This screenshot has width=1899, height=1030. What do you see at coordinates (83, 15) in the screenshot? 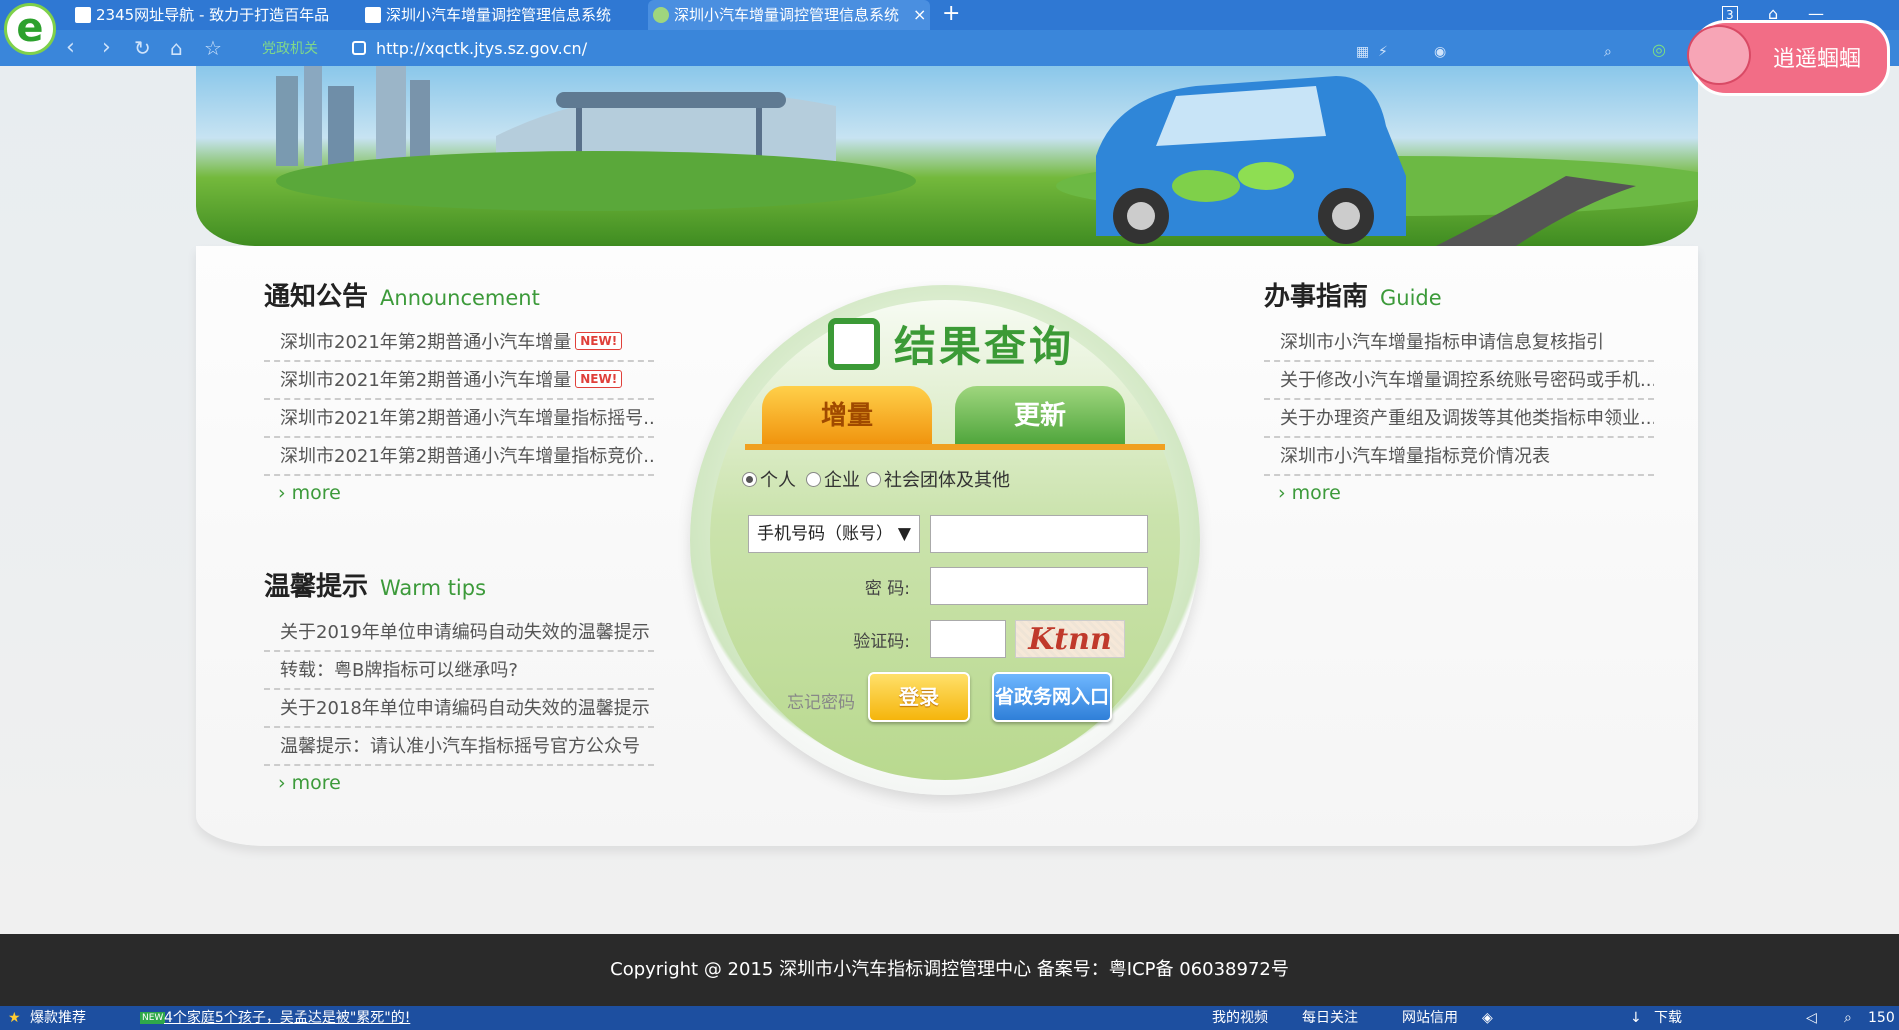
I see `home-icon` at bounding box center [83, 15].